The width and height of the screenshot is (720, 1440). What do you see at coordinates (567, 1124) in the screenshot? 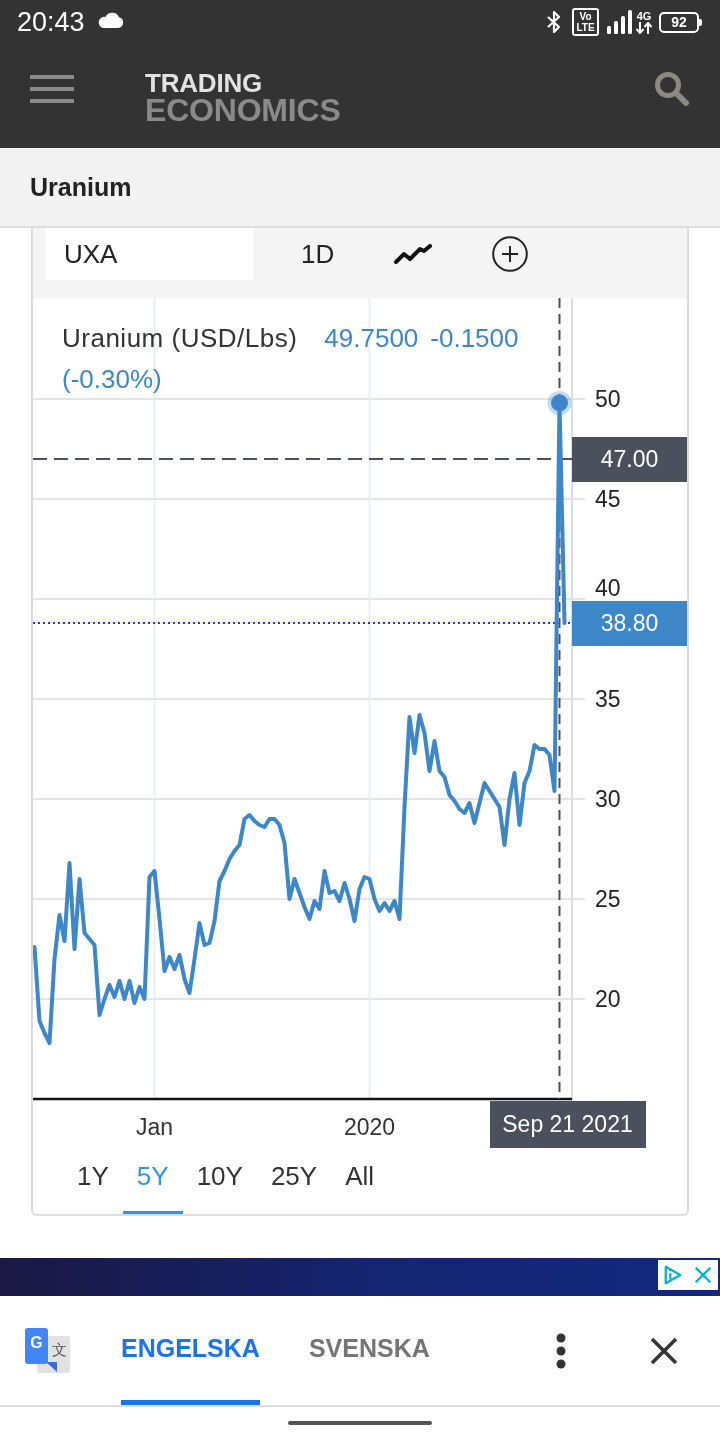
I see `crosshair-date-label: Sep 21 2021` at bounding box center [567, 1124].